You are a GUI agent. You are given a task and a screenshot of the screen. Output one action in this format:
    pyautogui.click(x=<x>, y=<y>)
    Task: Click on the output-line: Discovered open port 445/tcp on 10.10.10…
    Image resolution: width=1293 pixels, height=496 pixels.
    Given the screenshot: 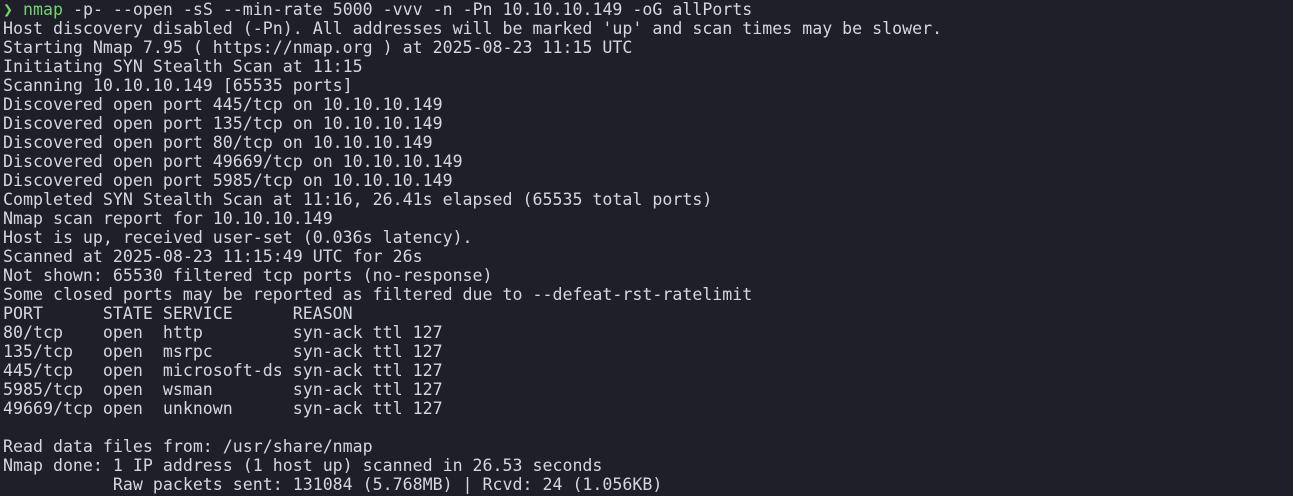 What is the action you would take?
    pyautogui.click(x=223, y=104)
    